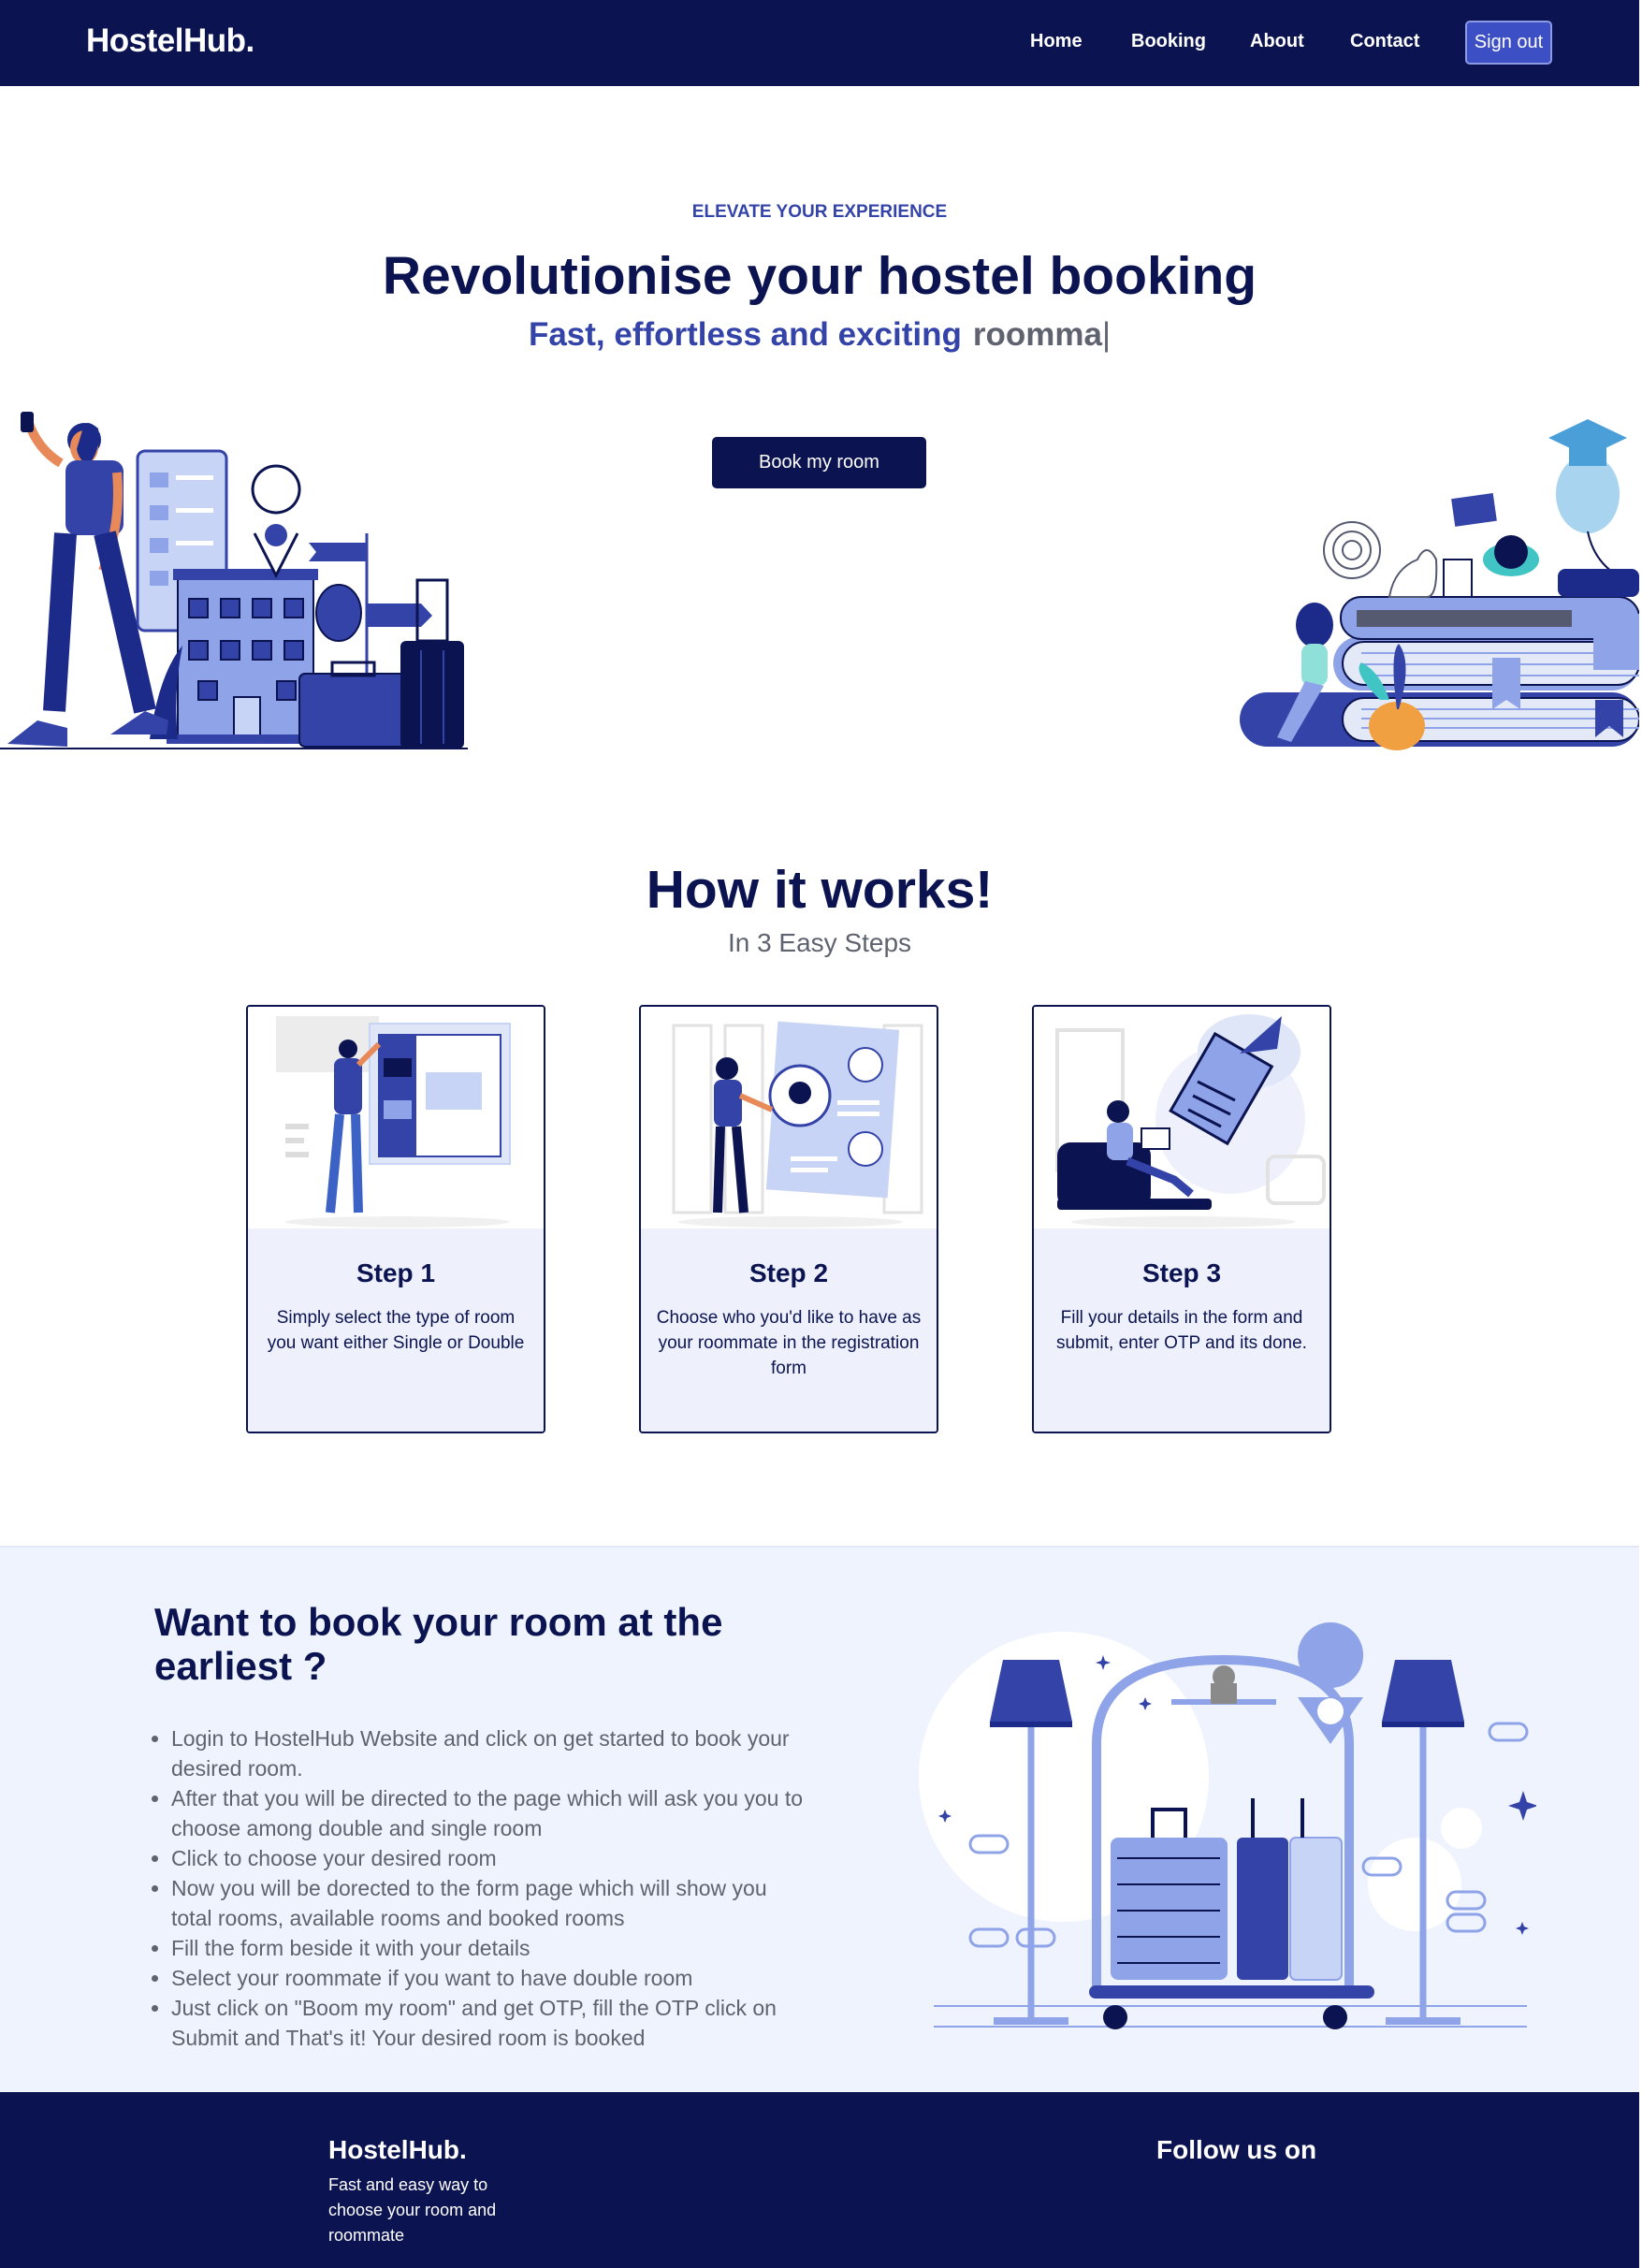 This screenshot has height=2268, width=1642. Describe the element at coordinates (789, 1118) in the screenshot. I see `choose-roommate-illustration` at that location.